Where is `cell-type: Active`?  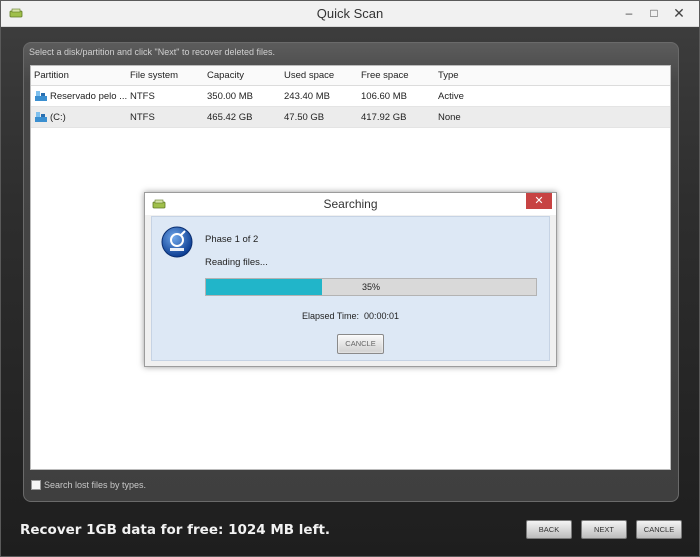 cell-type: Active is located at coordinates (451, 96).